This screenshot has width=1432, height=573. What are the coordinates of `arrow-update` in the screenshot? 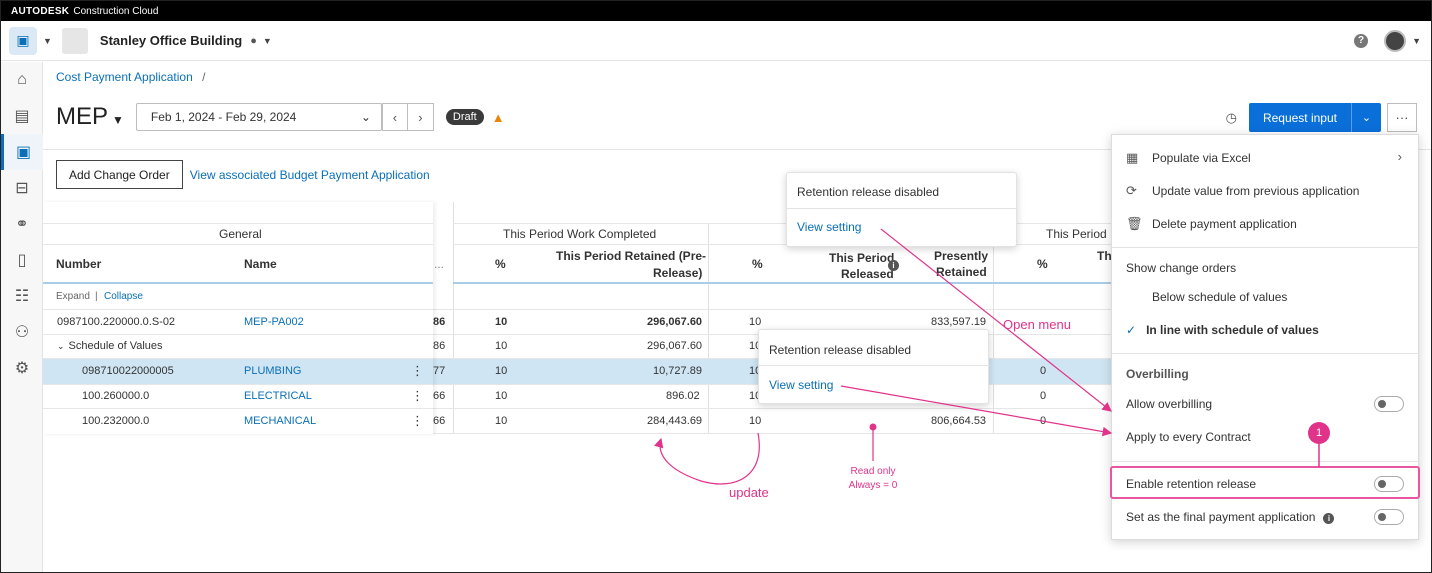 It's located at (707, 458).